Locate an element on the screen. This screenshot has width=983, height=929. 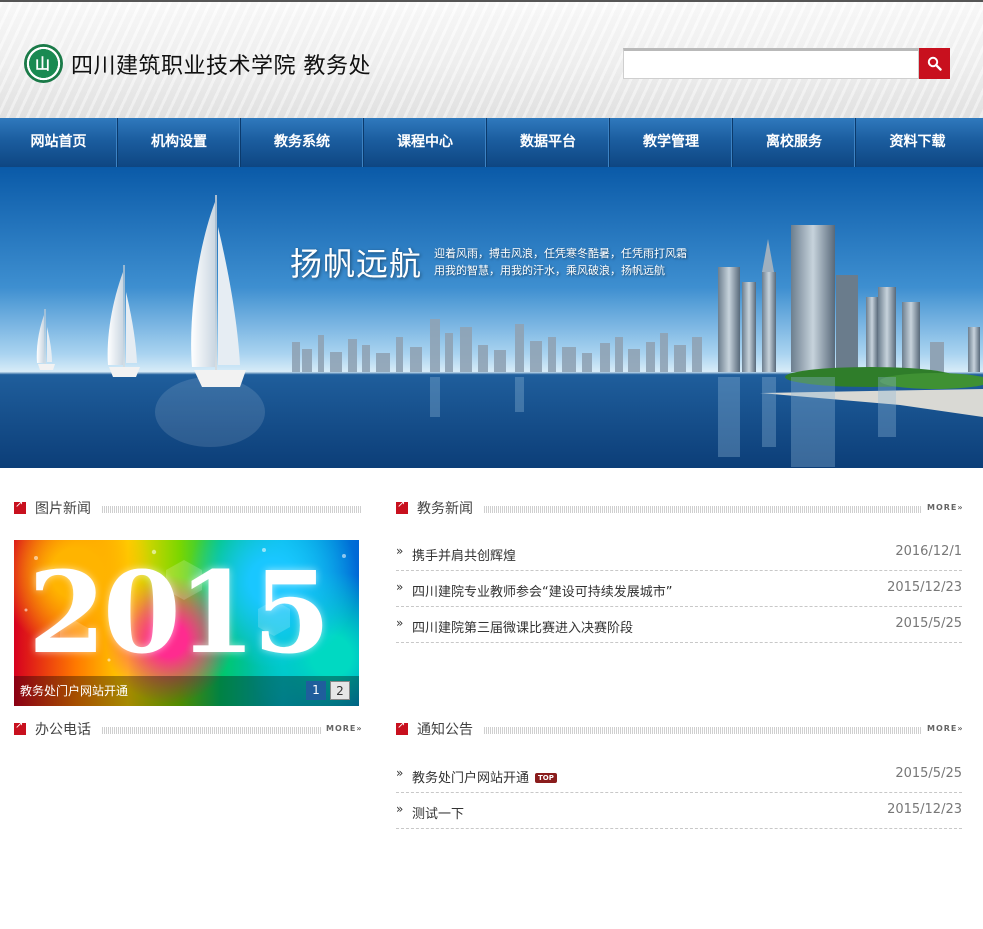
academic-news-header: 教务新闻 MORE» is located at coordinates (680, 509).